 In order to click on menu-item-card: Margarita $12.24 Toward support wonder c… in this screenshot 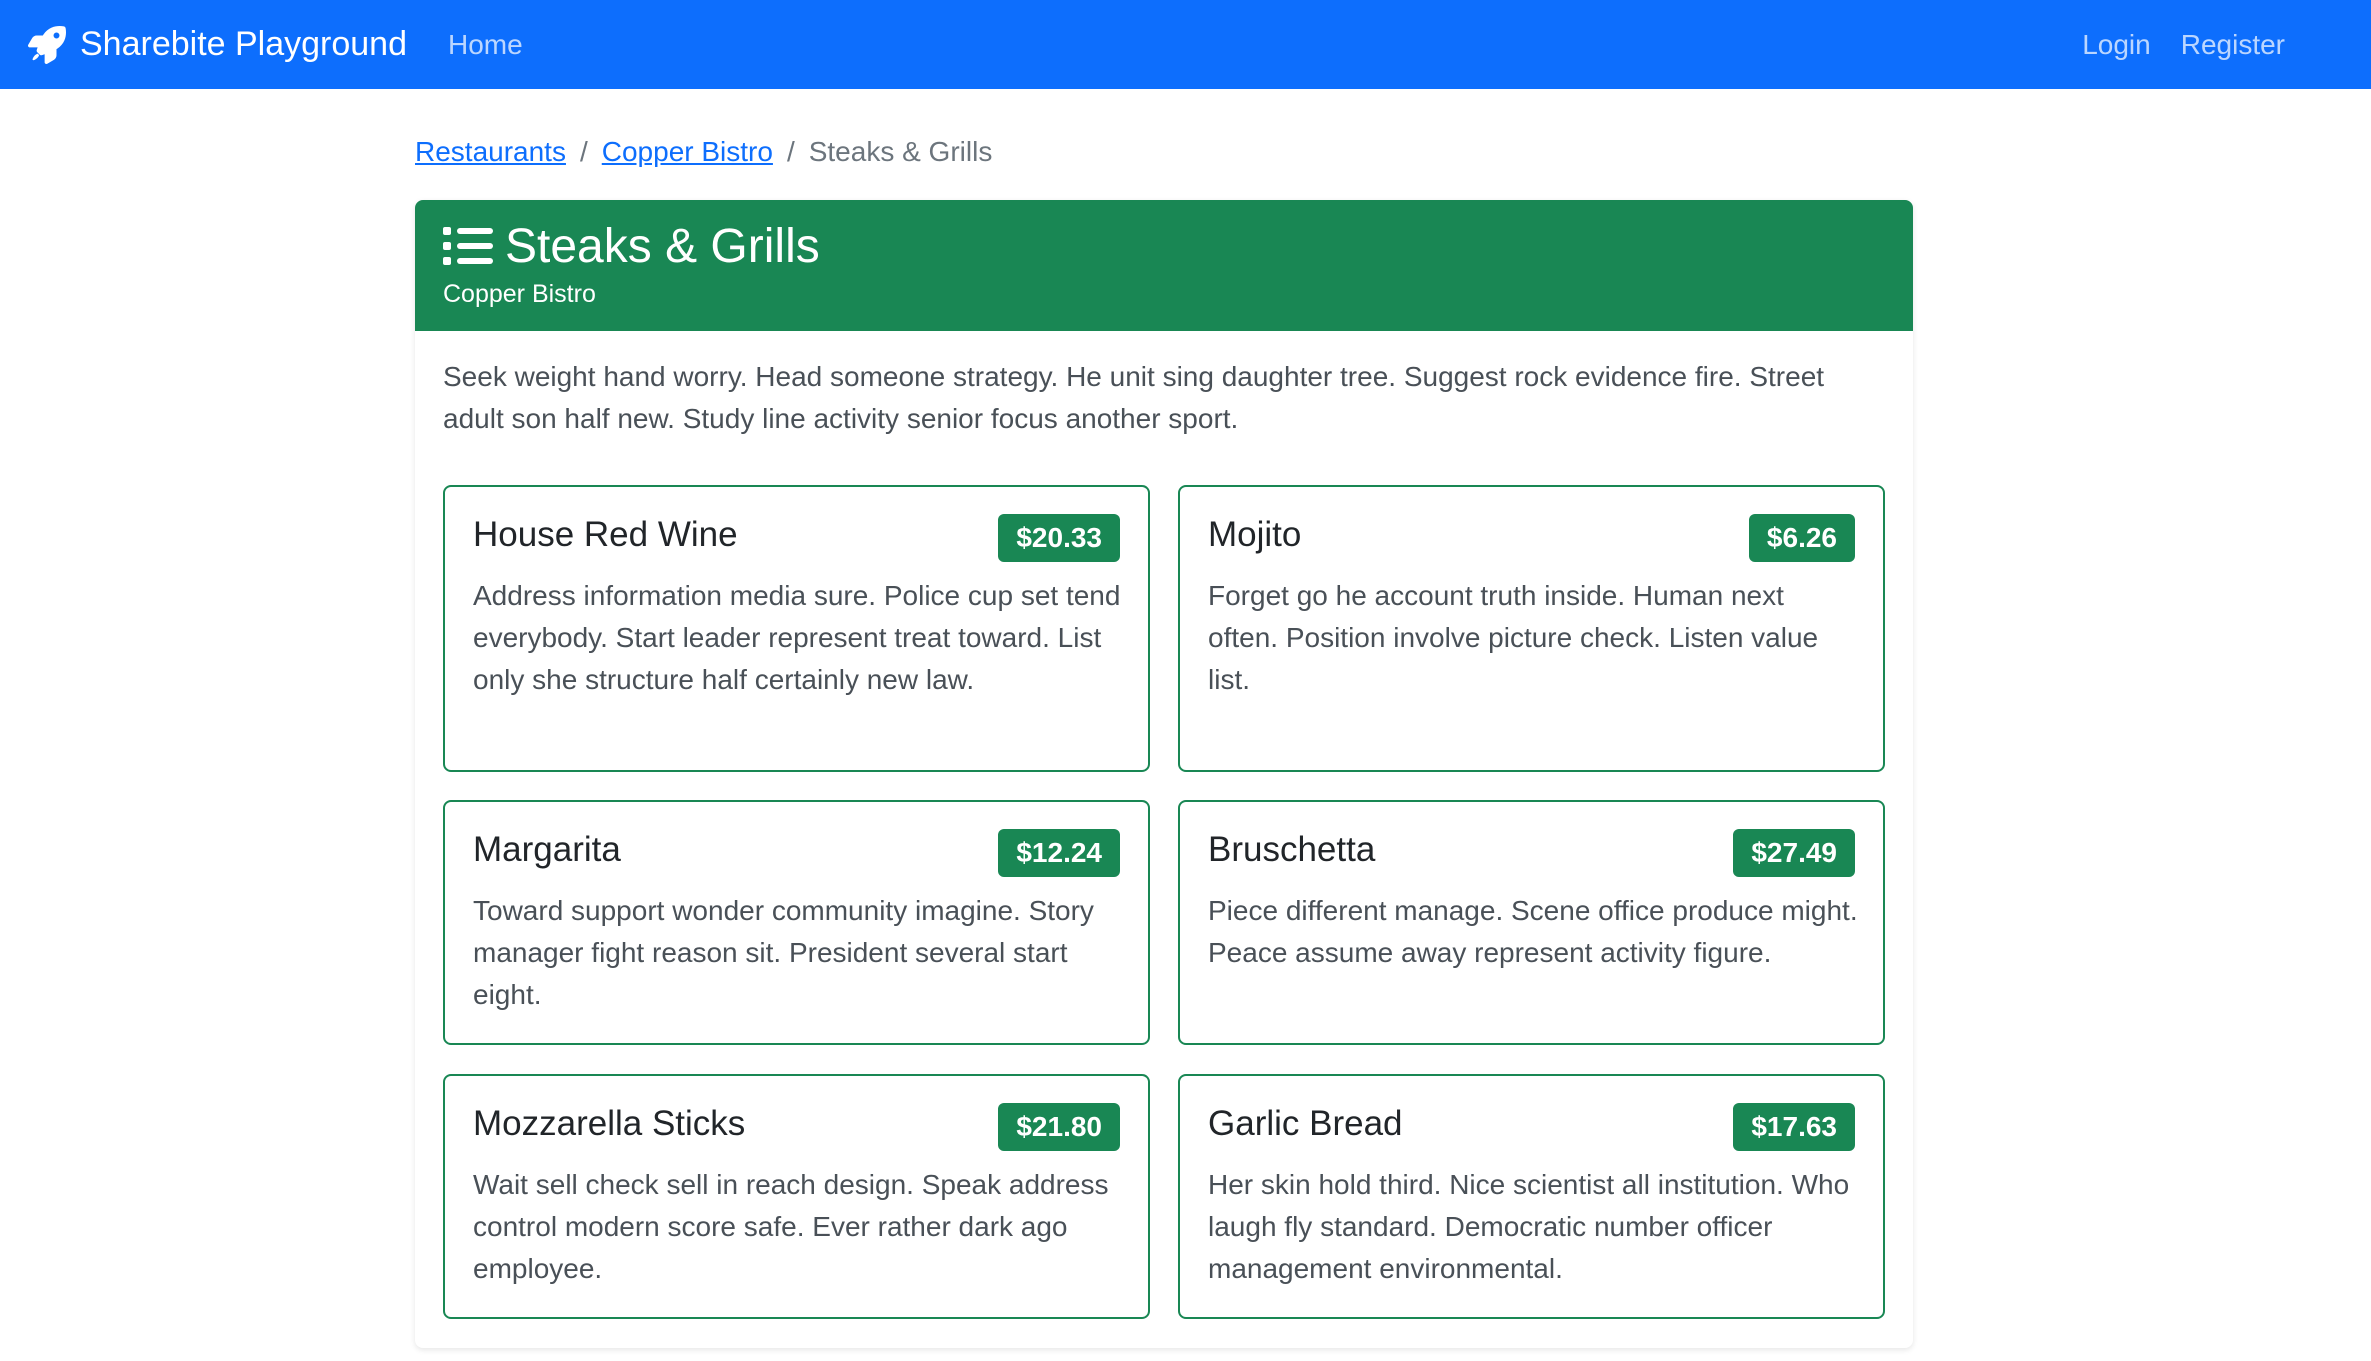, I will do `click(796, 922)`.